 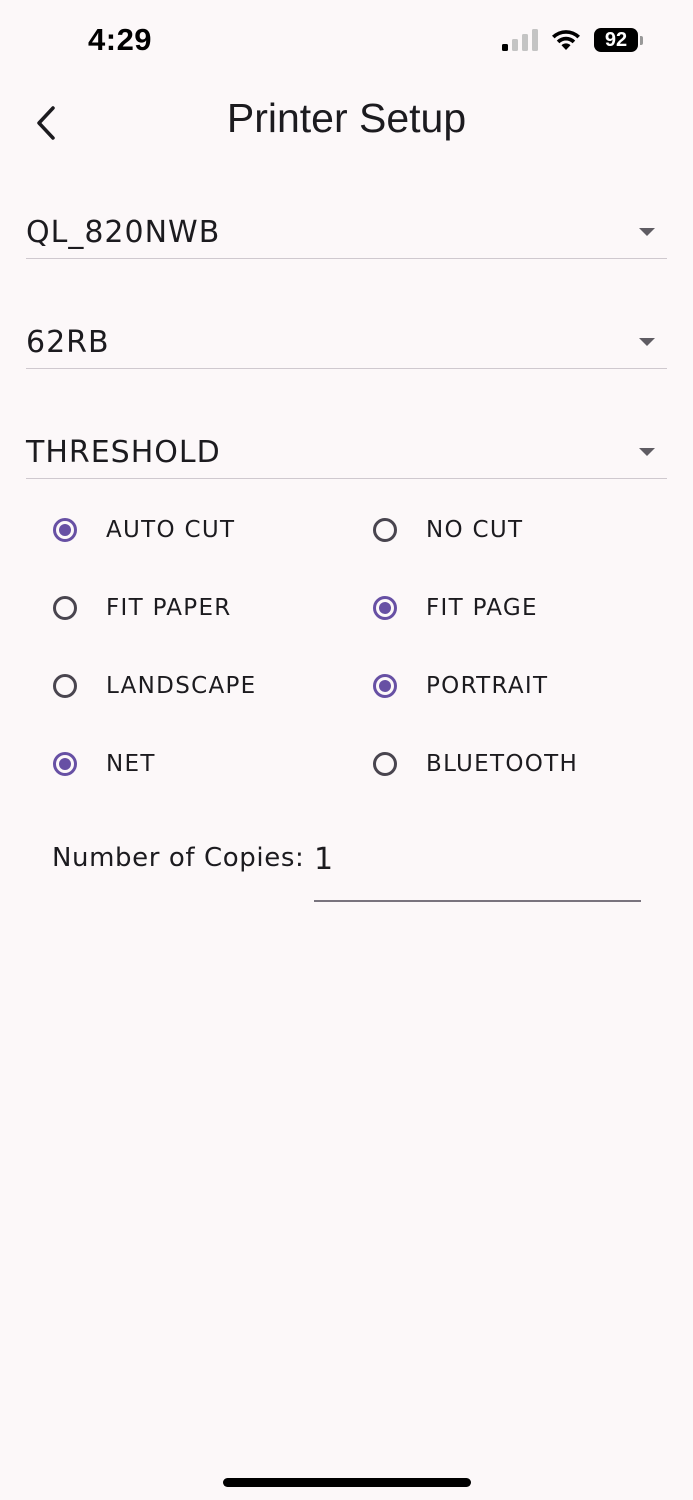 I want to click on copies-input, so click(x=477, y=869).